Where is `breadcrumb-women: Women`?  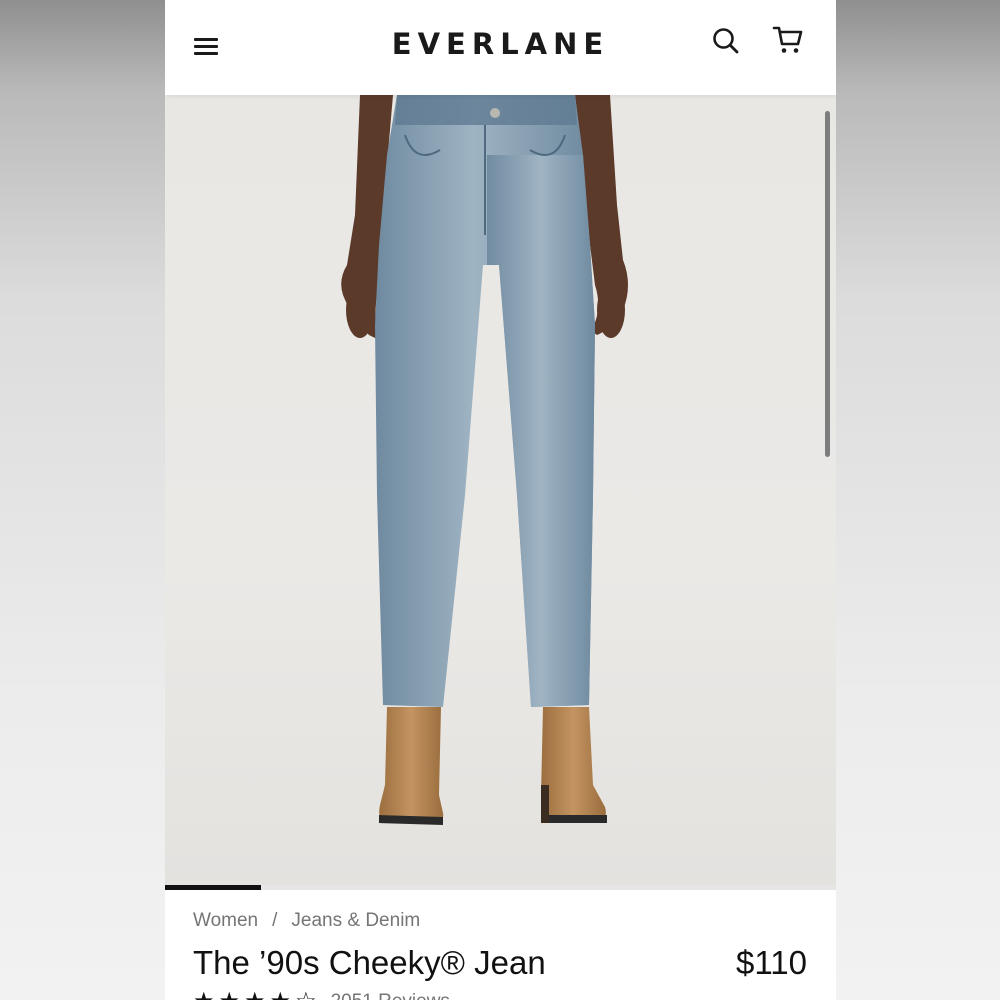 breadcrumb-women: Women is located at coordinates (225, 920).